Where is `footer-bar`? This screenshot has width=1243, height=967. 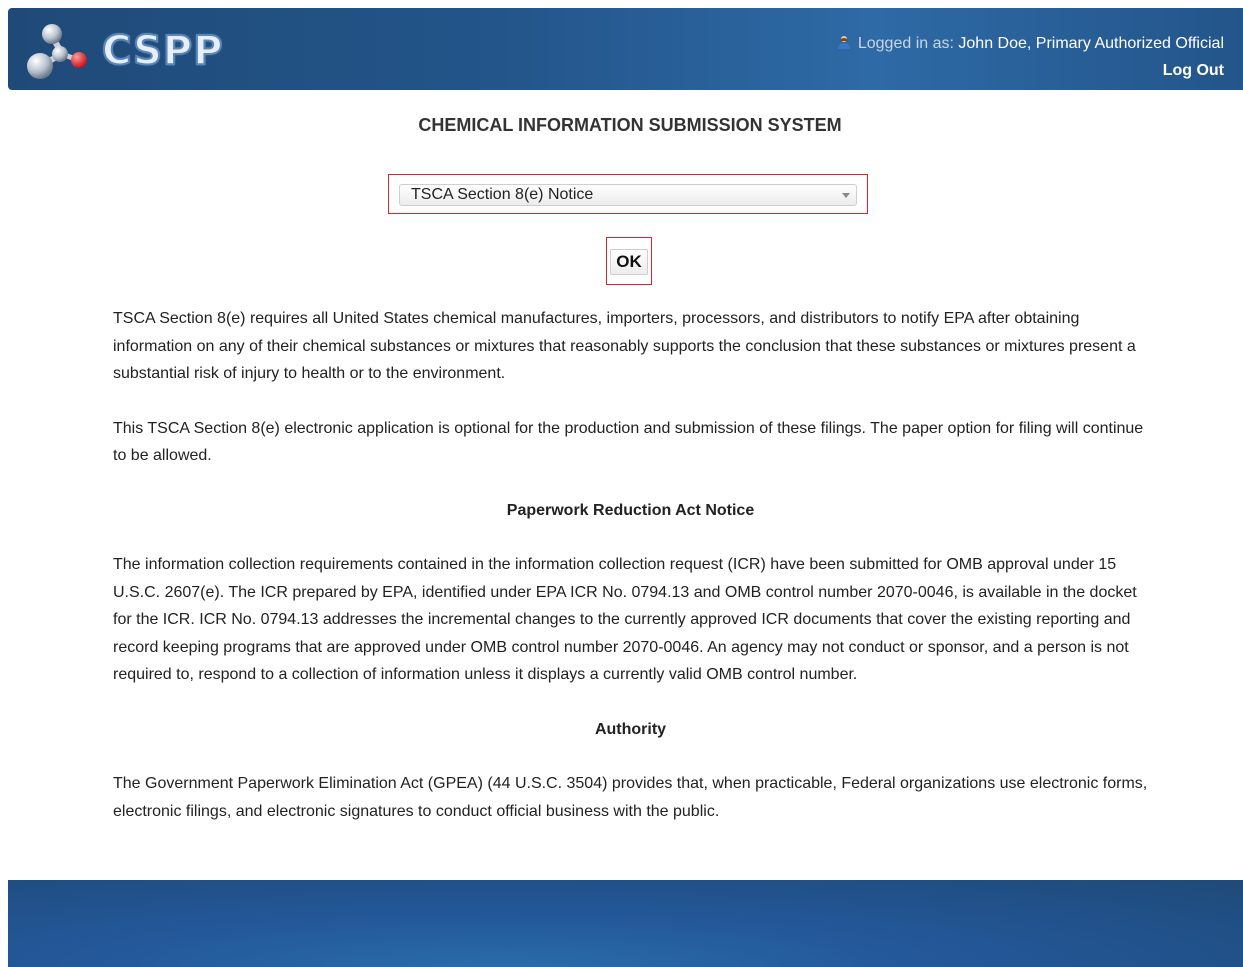
footer-bar is located at coordinates (625, 923).